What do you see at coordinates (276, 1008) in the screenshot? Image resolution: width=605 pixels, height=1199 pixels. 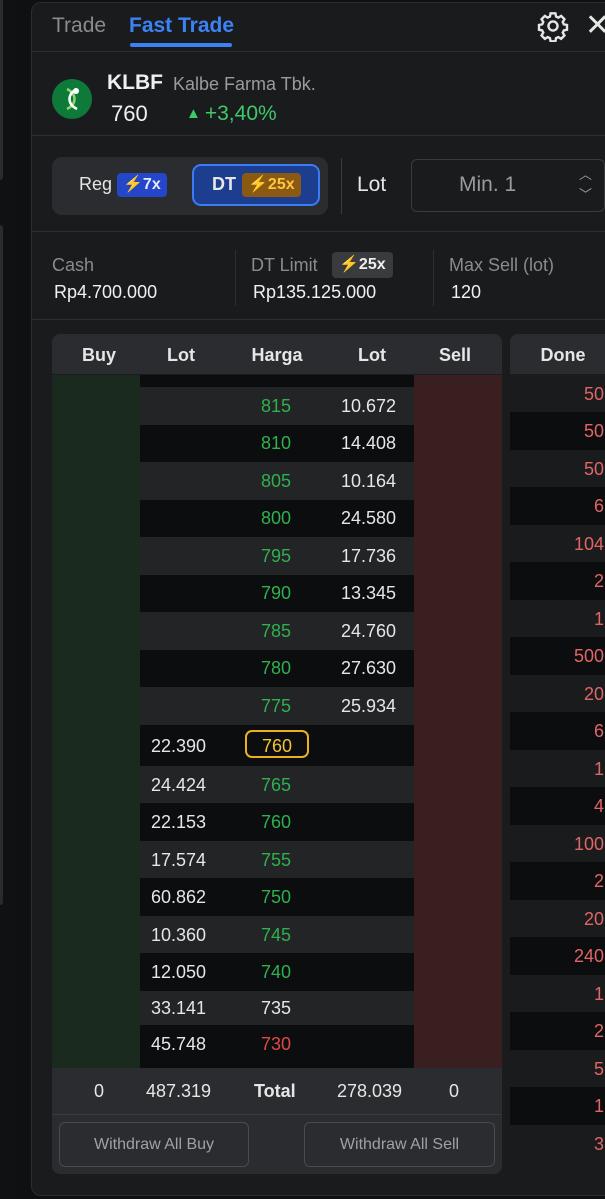 I see `bid-price: 735` at bounding box center [276, 1008].